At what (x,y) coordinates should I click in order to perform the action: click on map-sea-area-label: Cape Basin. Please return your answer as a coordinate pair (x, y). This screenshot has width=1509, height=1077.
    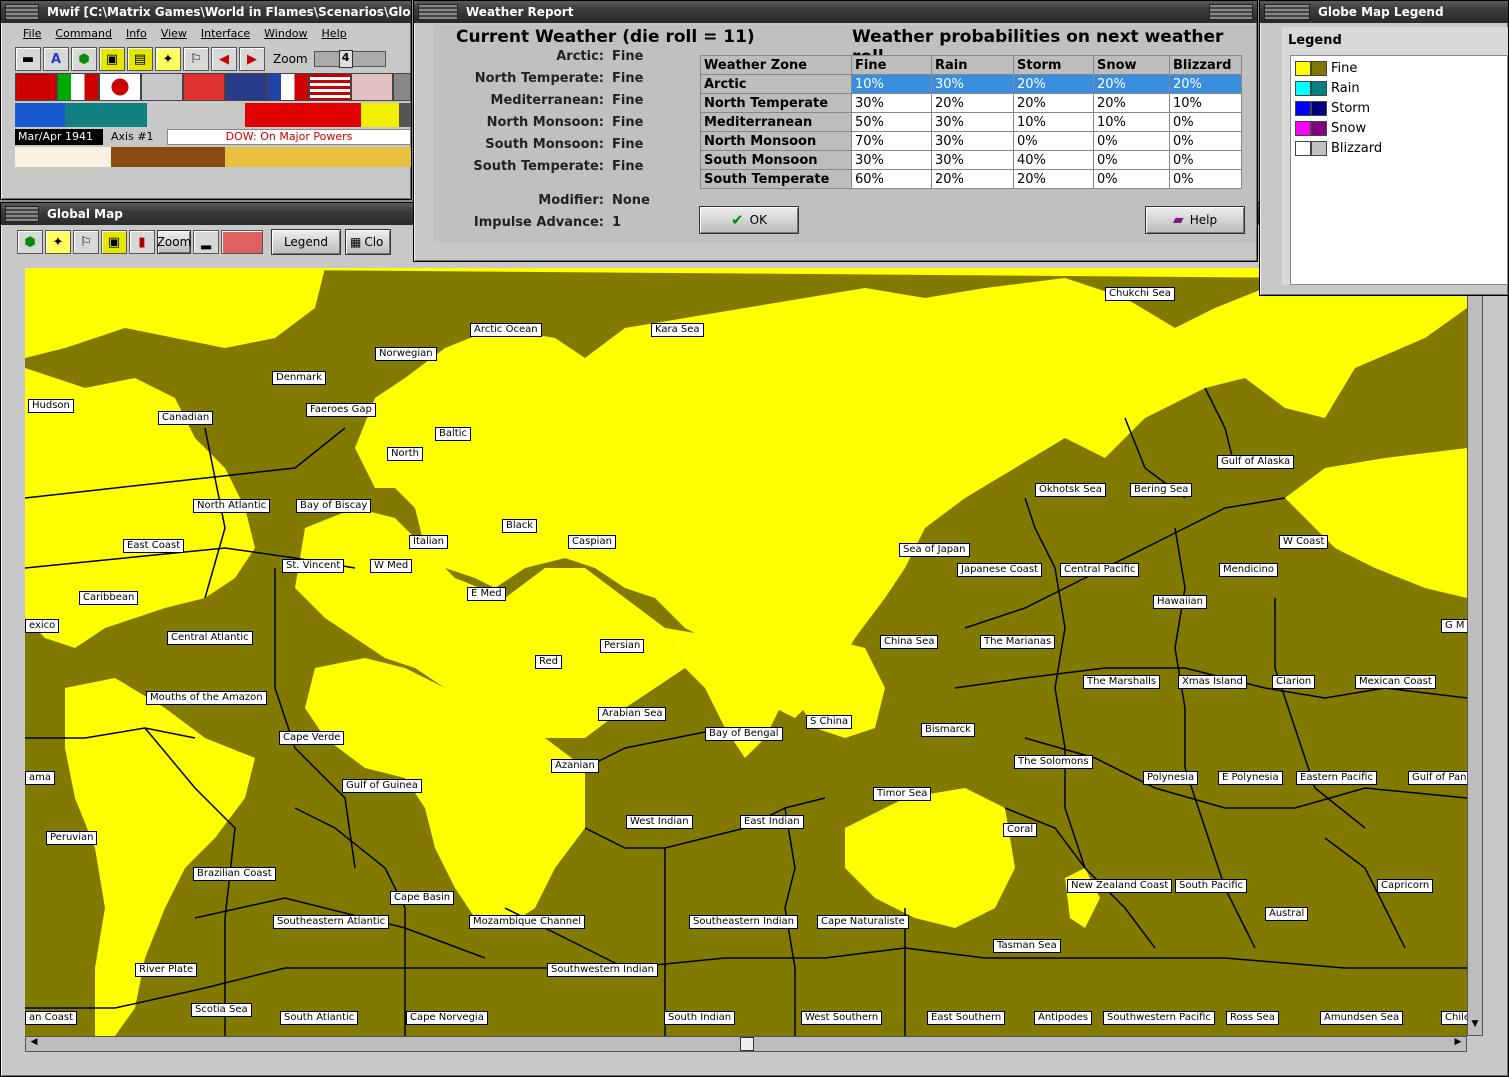
    Looking at the image, I should click on (422, 898).